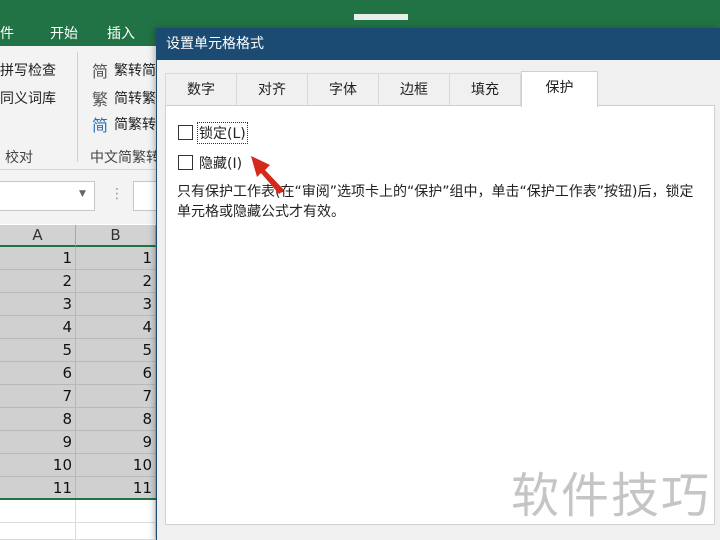  I want to click on simplified-to-traditional-icon: 繁, so click(100, 99).